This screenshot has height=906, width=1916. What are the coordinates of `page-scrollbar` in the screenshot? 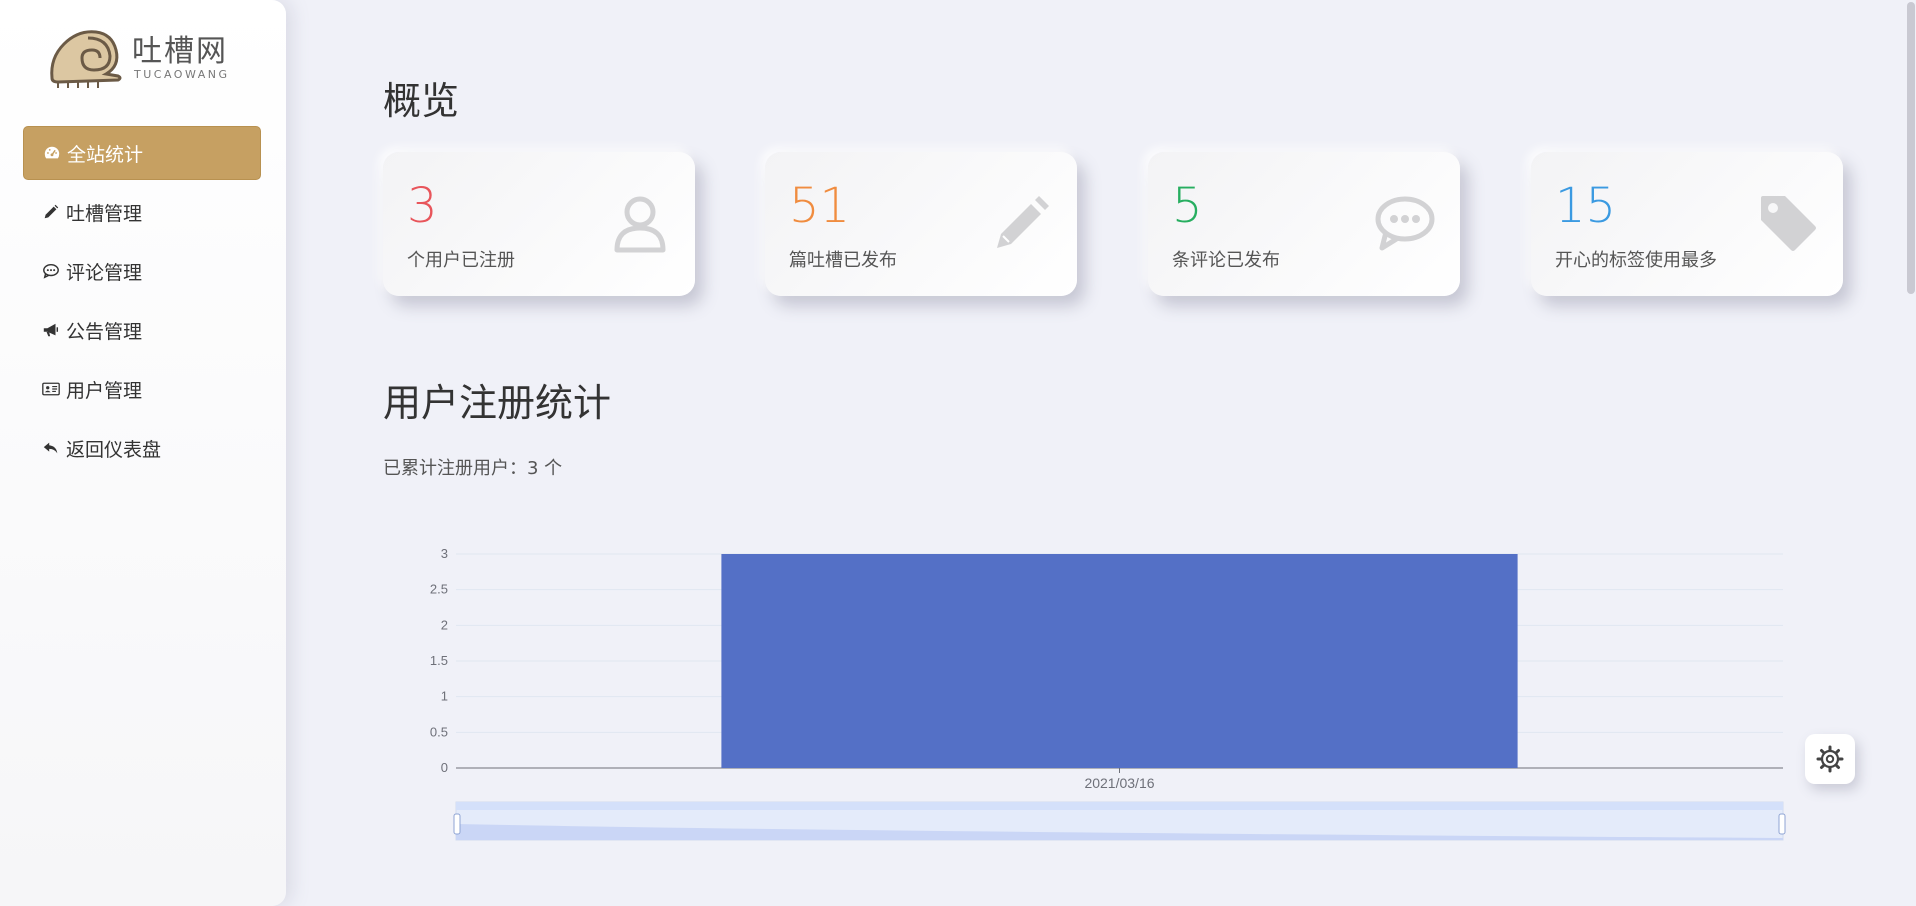 It's located at (1911, 453).